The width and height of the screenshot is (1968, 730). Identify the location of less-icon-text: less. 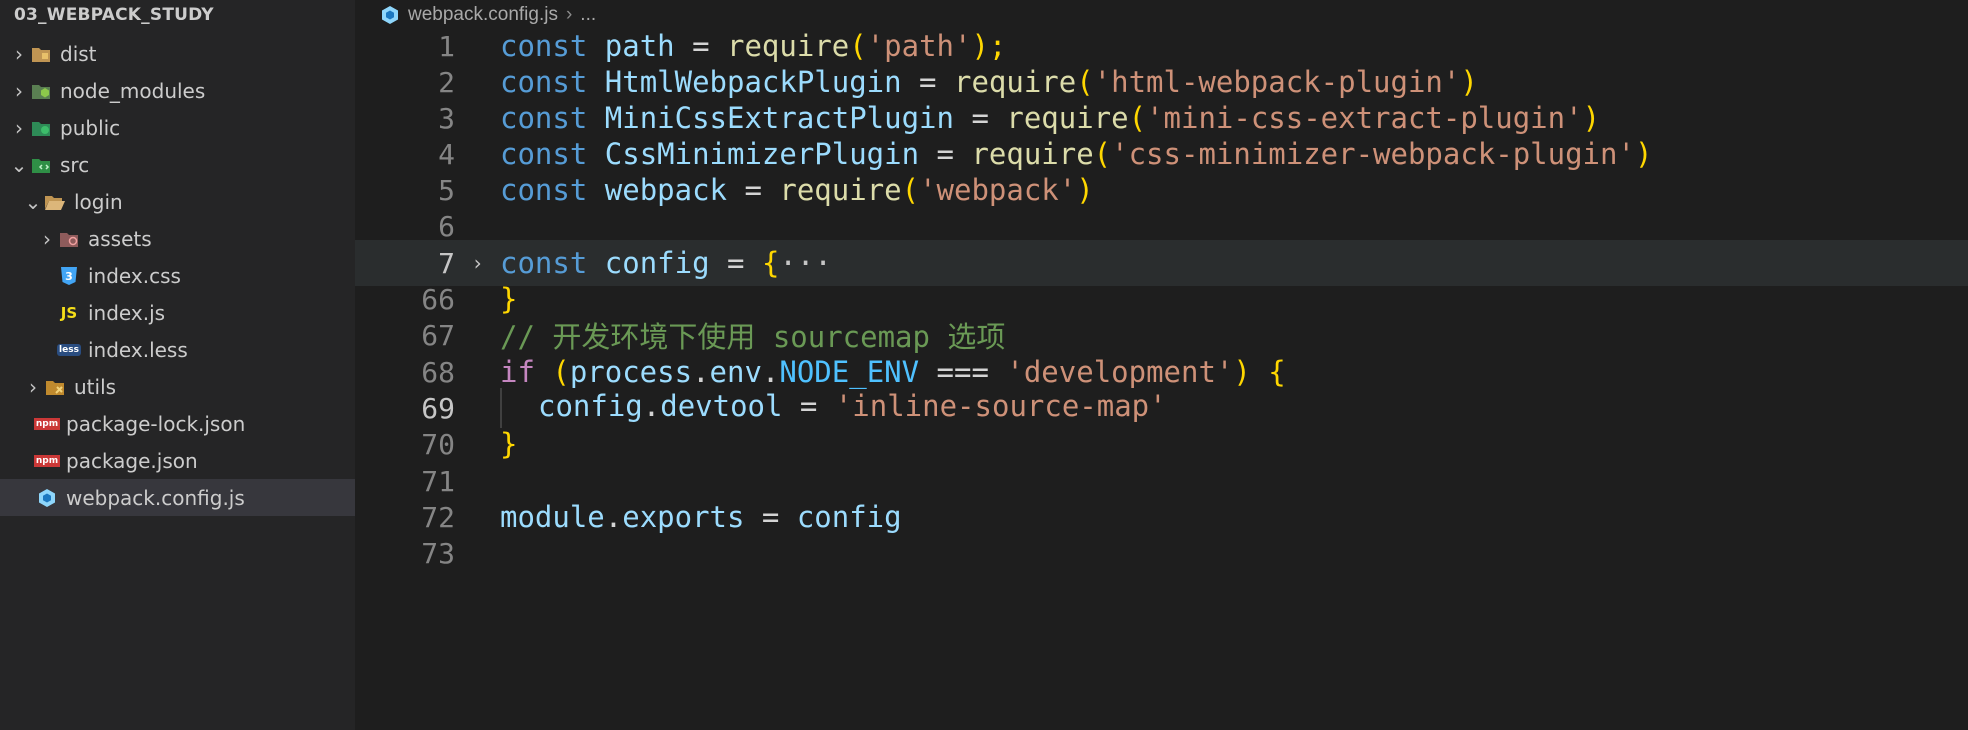
(69, 349).